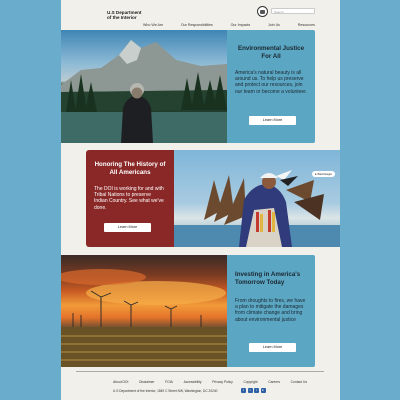  Describe the element at coordinates (293, 11) in the screenshot. I see `search-input: Search` at that location.